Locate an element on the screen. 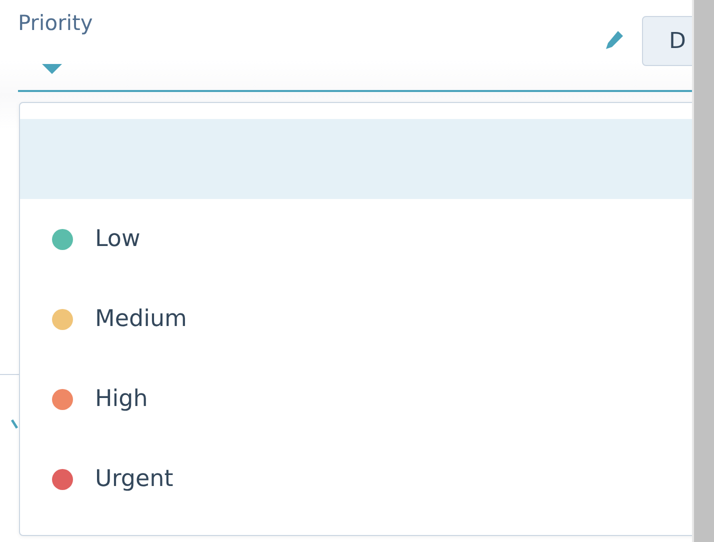 The image size is (714, 542). option-label: Low is located at coordinates (117, 239).